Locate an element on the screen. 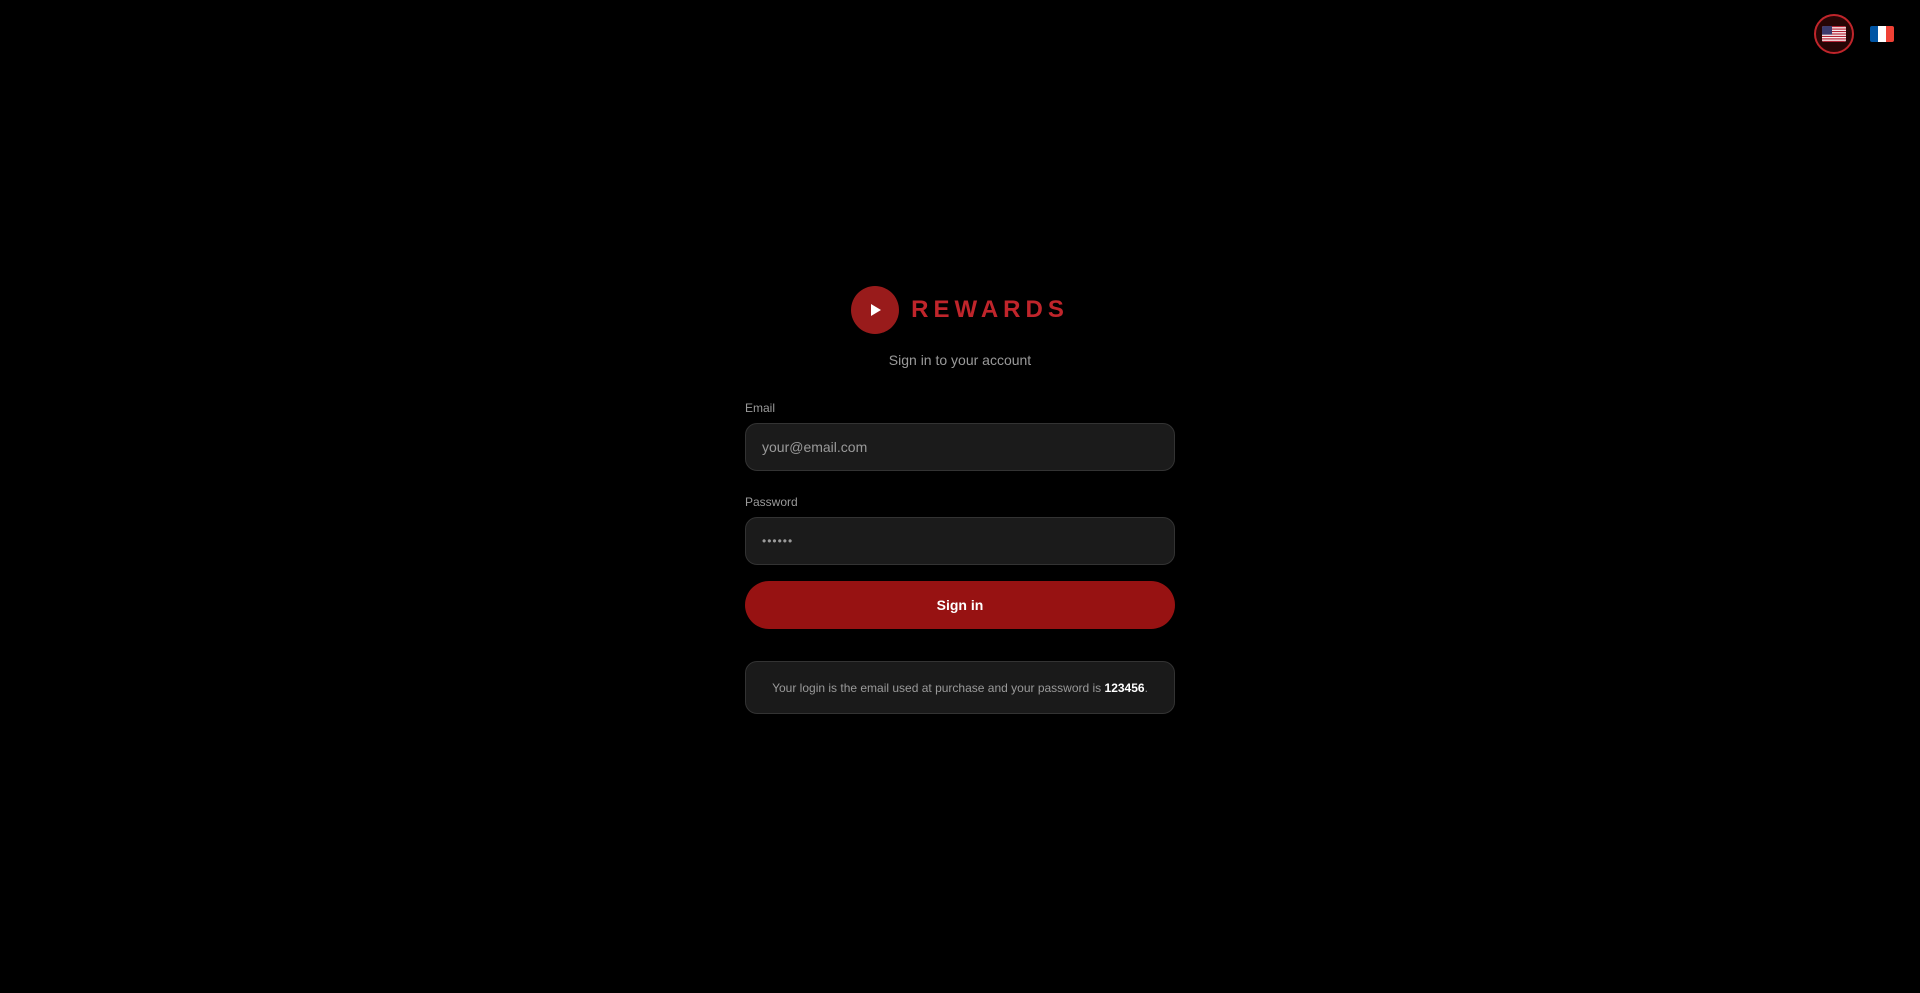 Image resolution: width=1920 pixels, height=993 pixels. page-subtitle: Sign in to your account is located at coordinates (960, 360).